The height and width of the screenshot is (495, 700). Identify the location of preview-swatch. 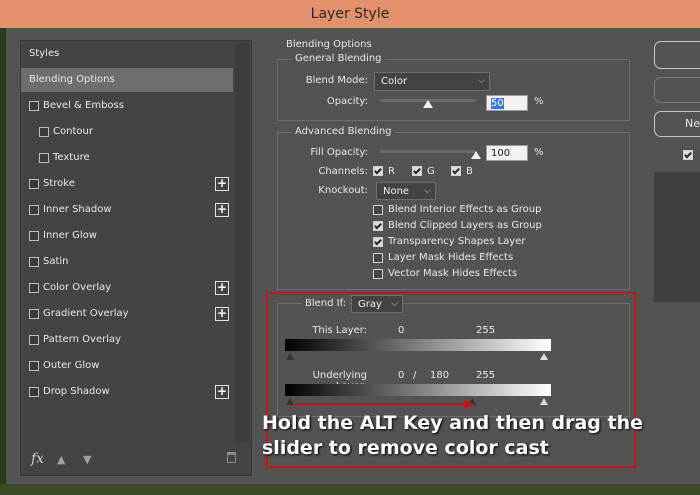
(677, 237).